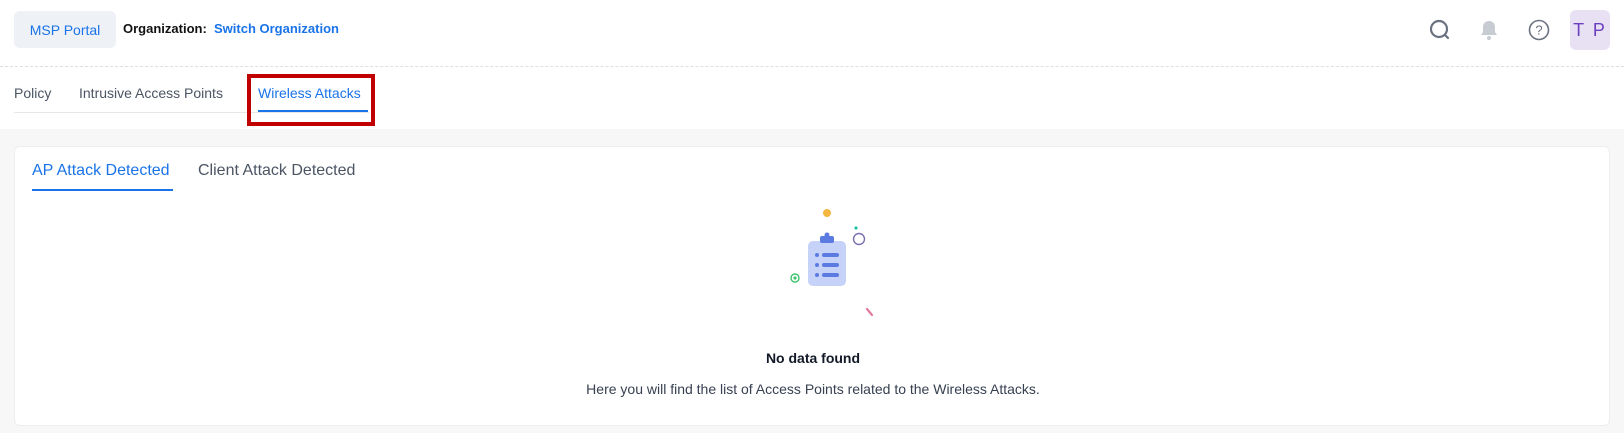 The image size is (1624, 433). What do you see at coordinates (151, 93) in the screenshot?
I see `tab-intrusive-access-points: Intrusive Access Points` at bounding box center [151, 93].